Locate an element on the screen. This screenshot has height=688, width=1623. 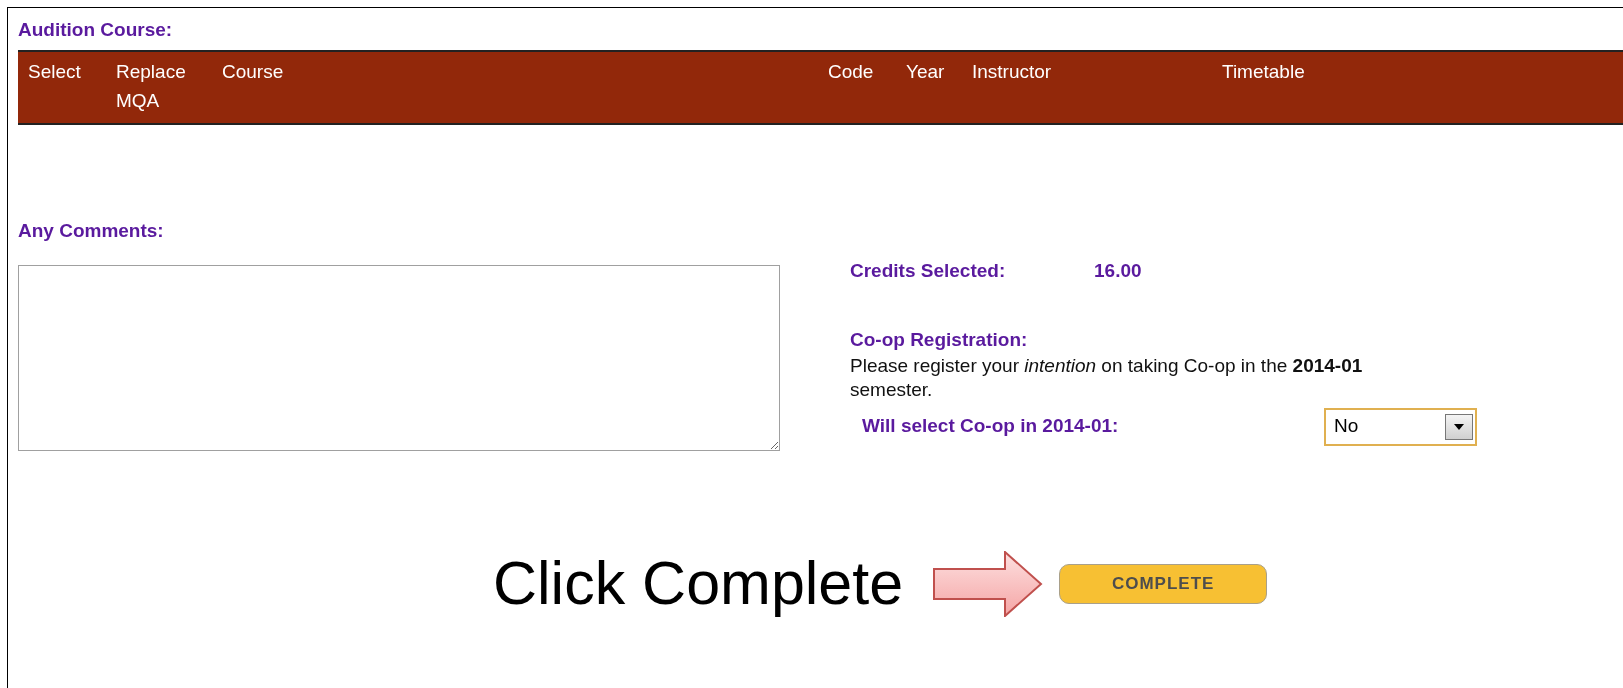
coop-title: Co-op Registration: is located at coordinates (939, 339).